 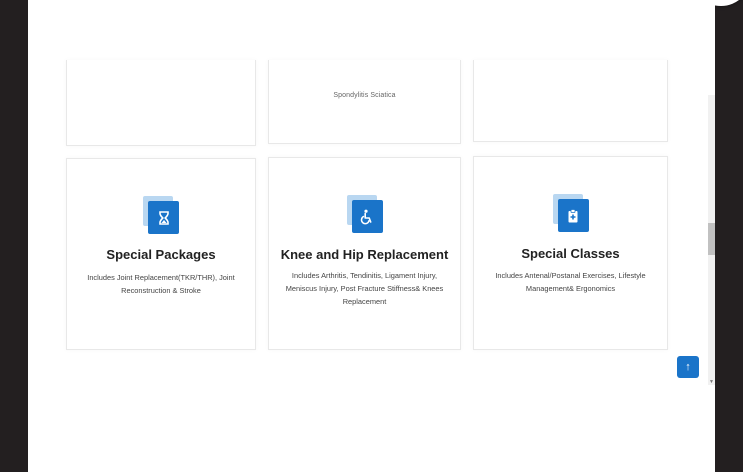 What do you see at coordinates (161, 103) in the screenshot?
I see `service-card-top-left` at bounding box center [161, 103].